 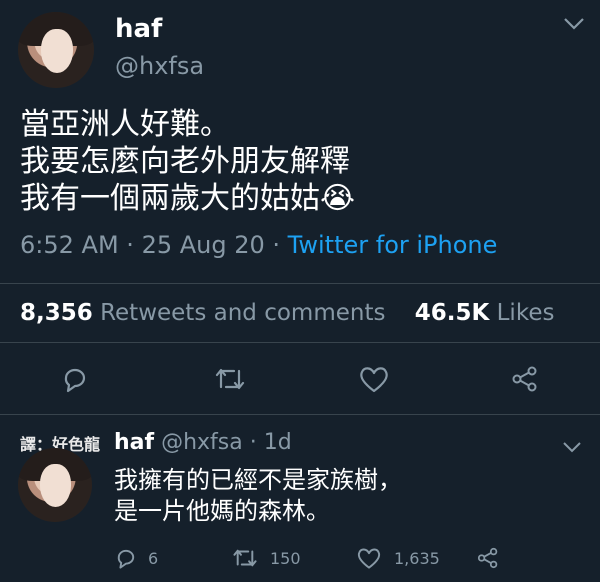 I want to click on reply-author-avatar, so click(x=55, y=485).